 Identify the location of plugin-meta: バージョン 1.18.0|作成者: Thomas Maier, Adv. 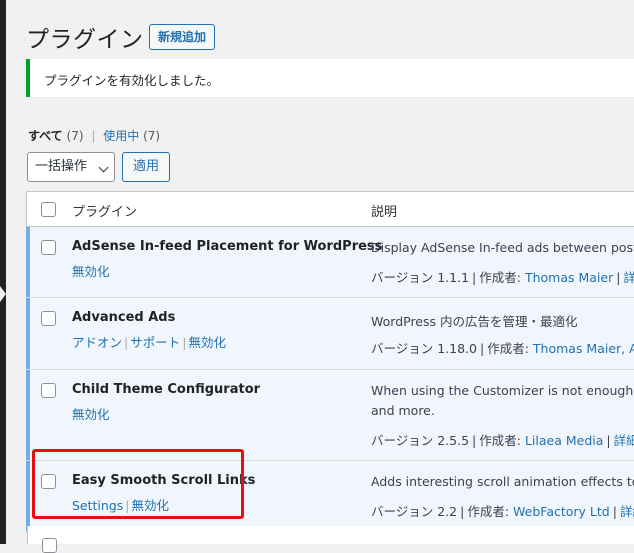
(502, 347).